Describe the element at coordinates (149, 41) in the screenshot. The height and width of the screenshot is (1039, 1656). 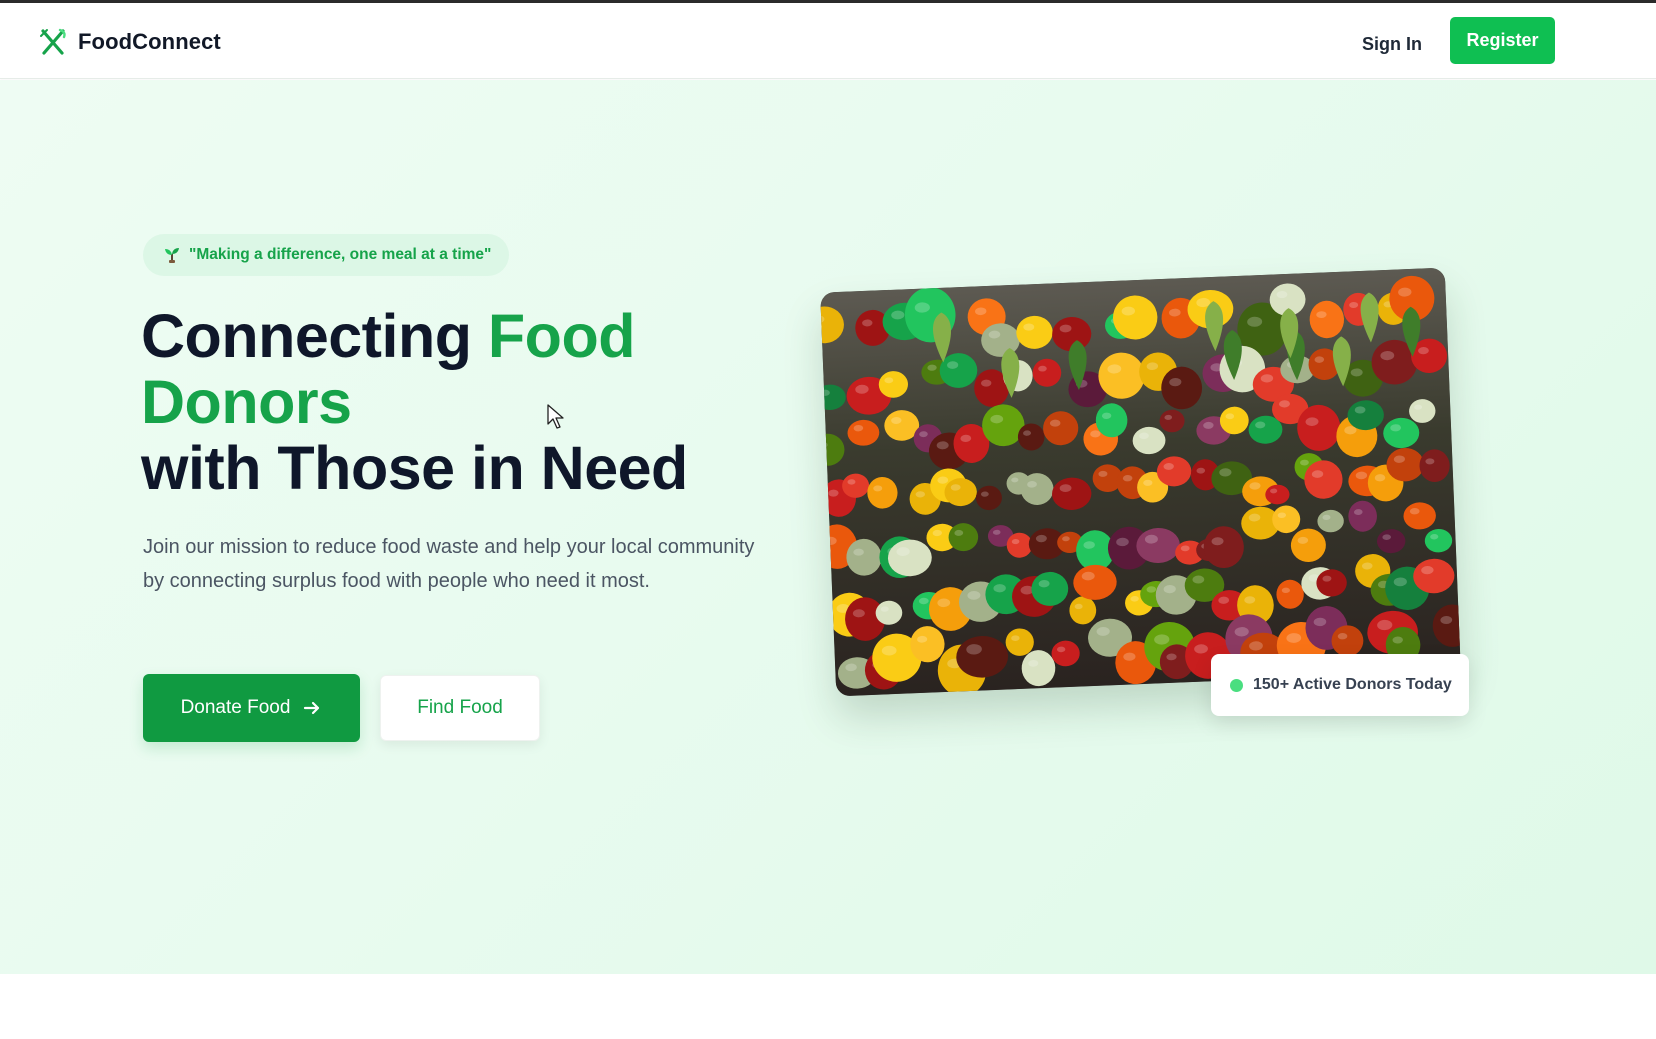
I see `brand-name: FoodConnect` at that location.